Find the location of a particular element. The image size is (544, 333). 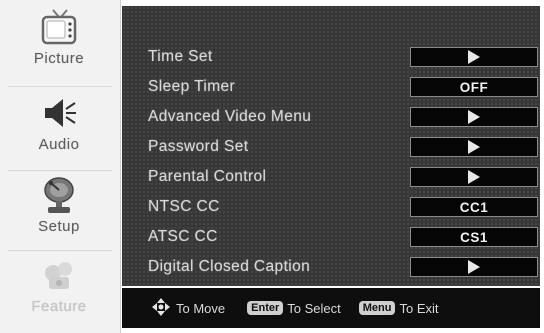

satellite-dish-icon is located at coordinates (59, 195).